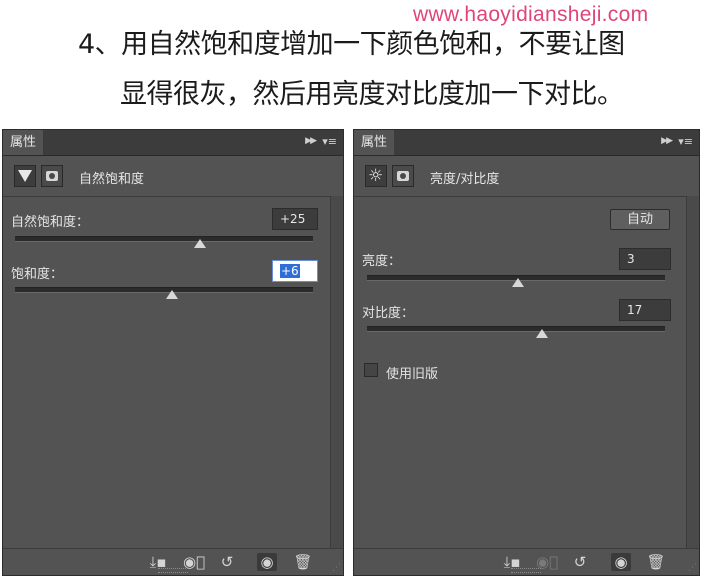 The image size is (705, 580). Describe the element at coordinates (518, 282) in the screenshot. I see `brightness-slider-thumb` at that location.